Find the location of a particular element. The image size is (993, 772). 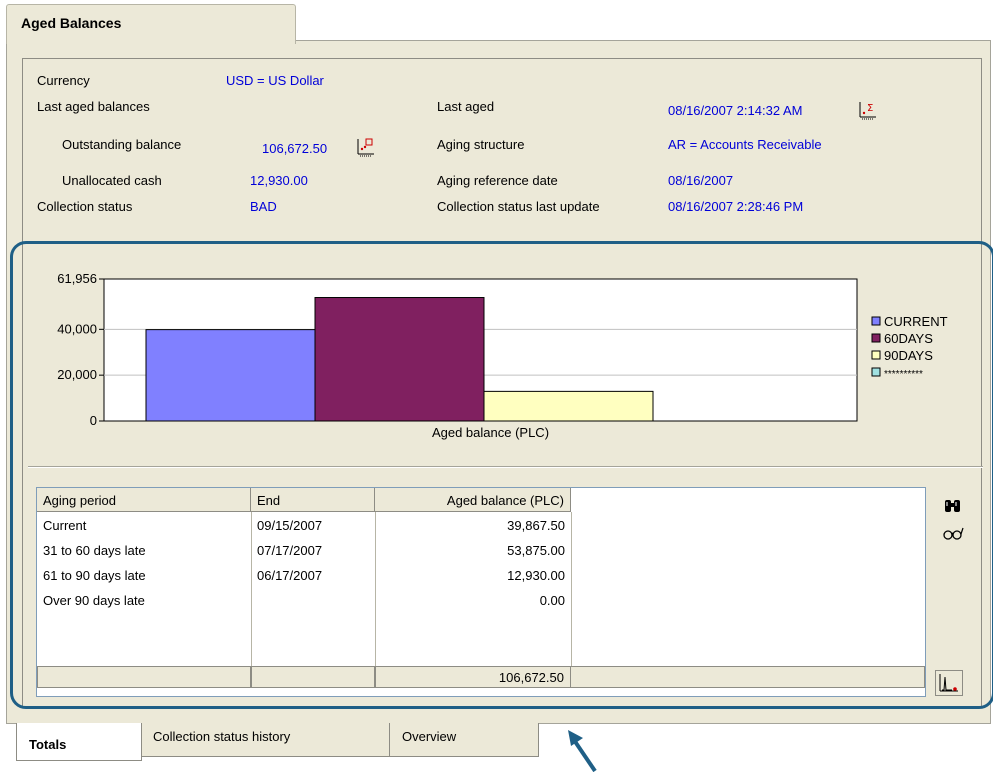

tab-totals: Totals is located at coordinates (79, 742).